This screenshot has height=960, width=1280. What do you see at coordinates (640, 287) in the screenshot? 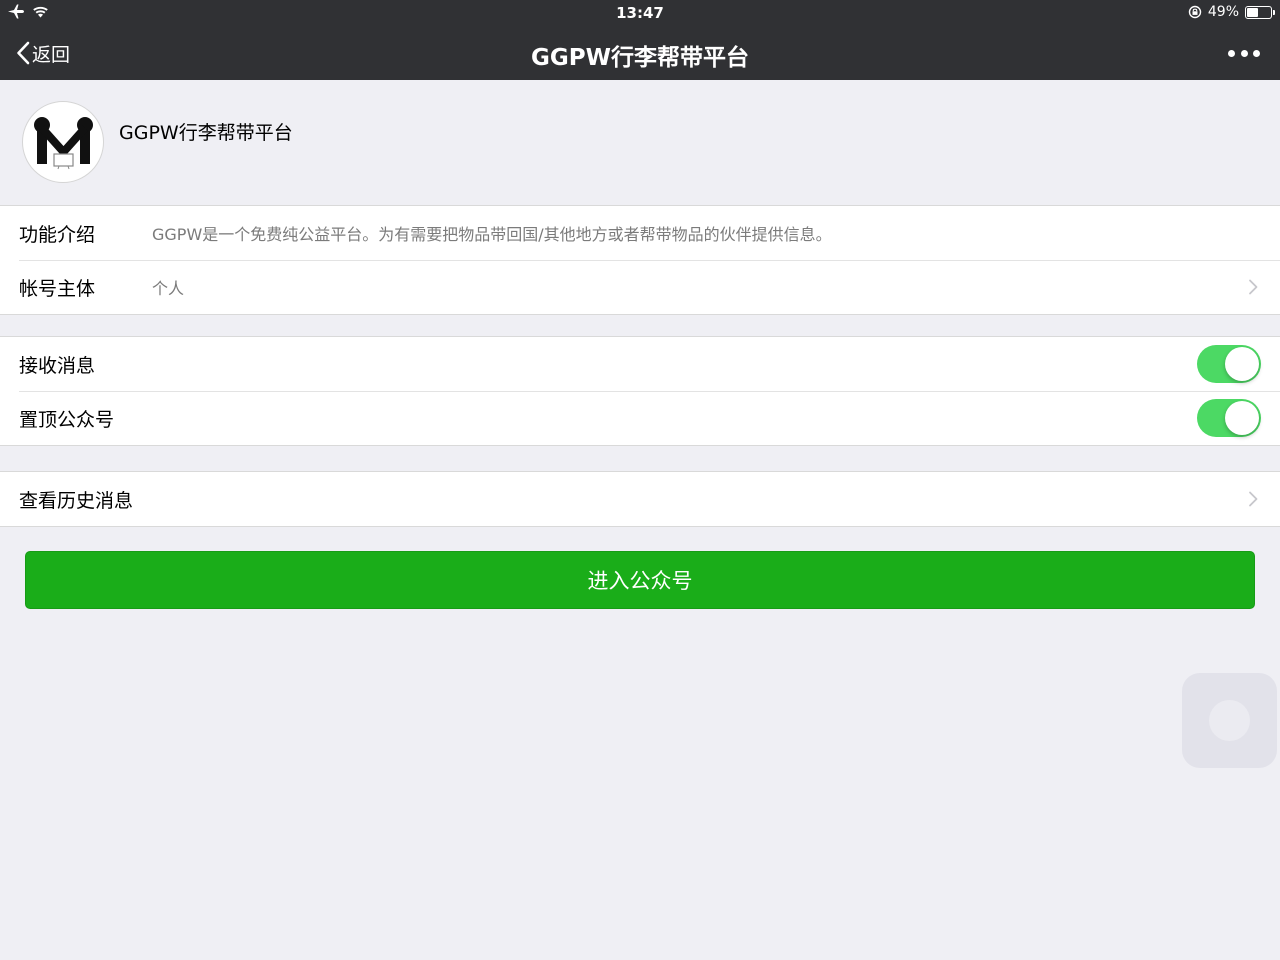
I see `account-owner-row: 帐号主体 个人` at bounding box center [640, 287].